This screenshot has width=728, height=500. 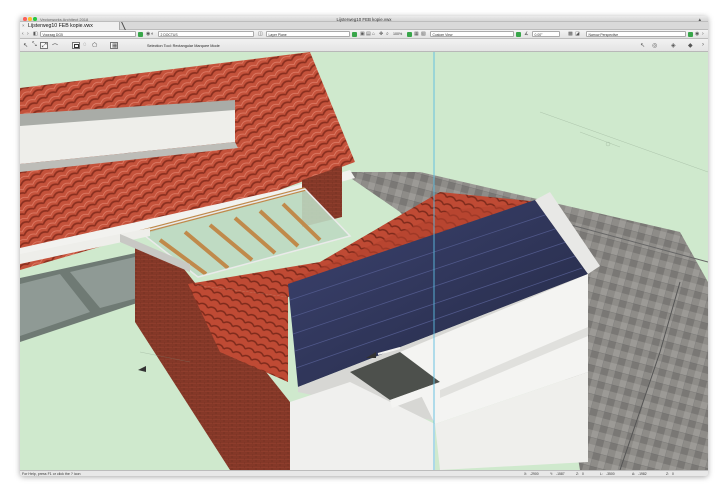 I want to click on perspective-icon: ◪, so click(x=577, y=34).